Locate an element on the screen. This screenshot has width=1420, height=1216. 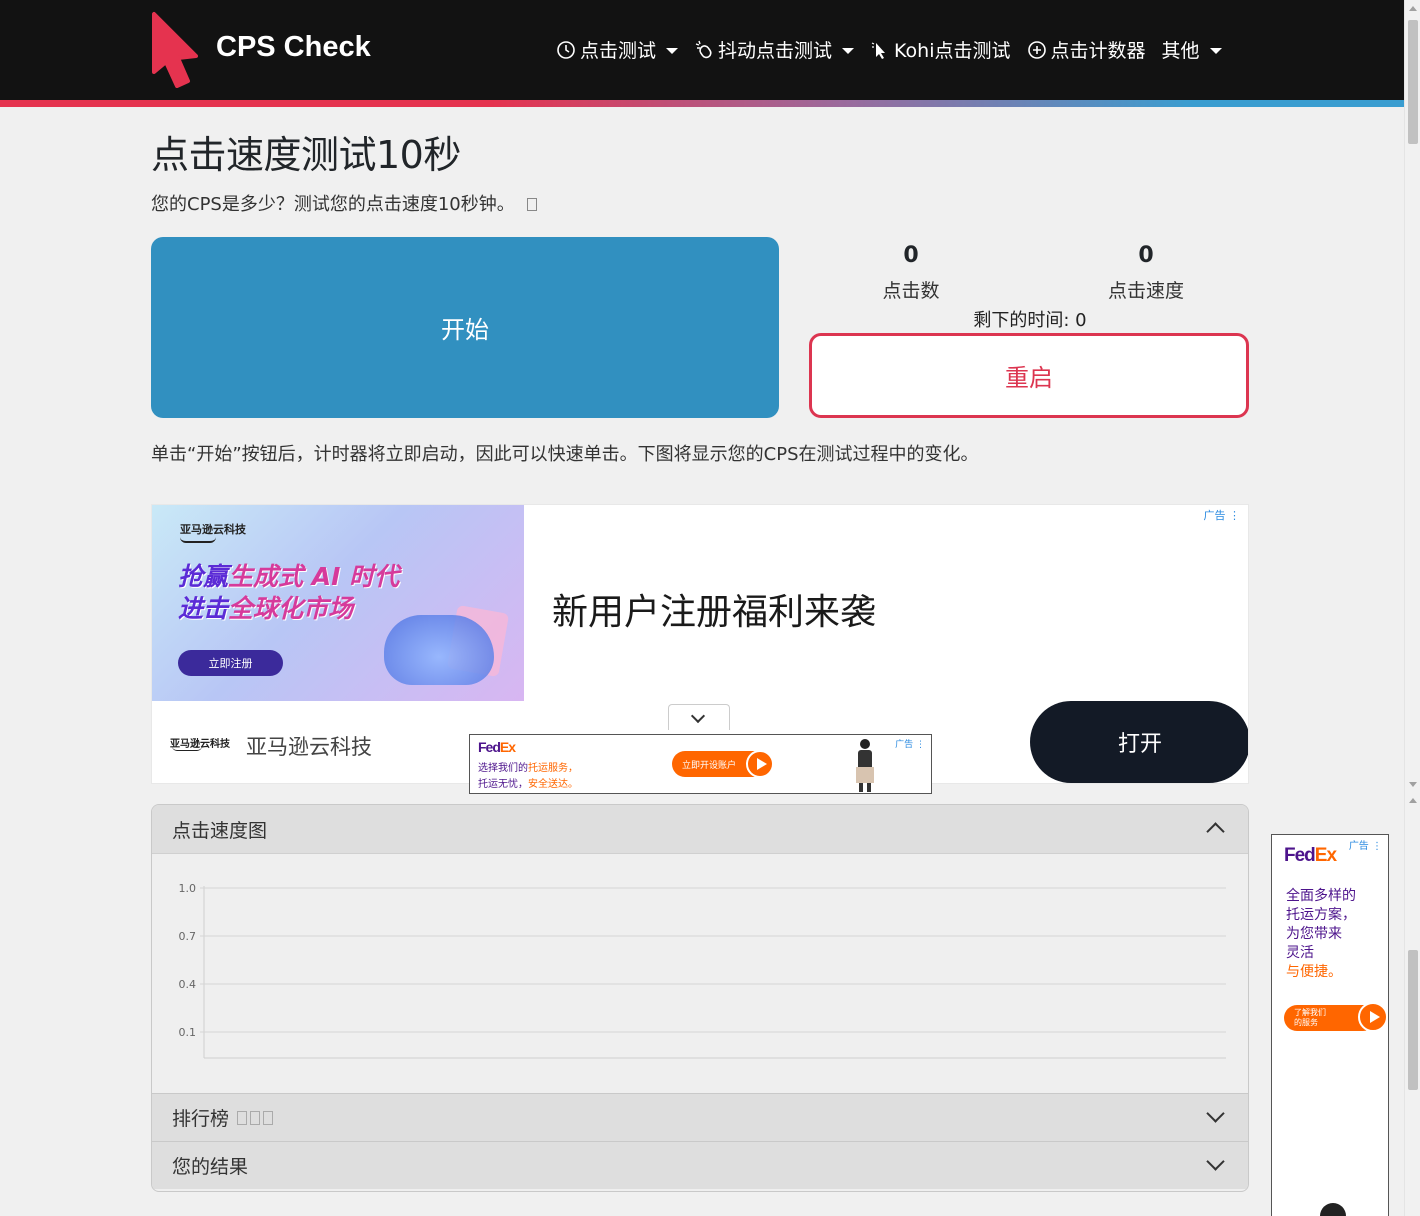
ad-collapse-button is located at coordinates (699, 717).